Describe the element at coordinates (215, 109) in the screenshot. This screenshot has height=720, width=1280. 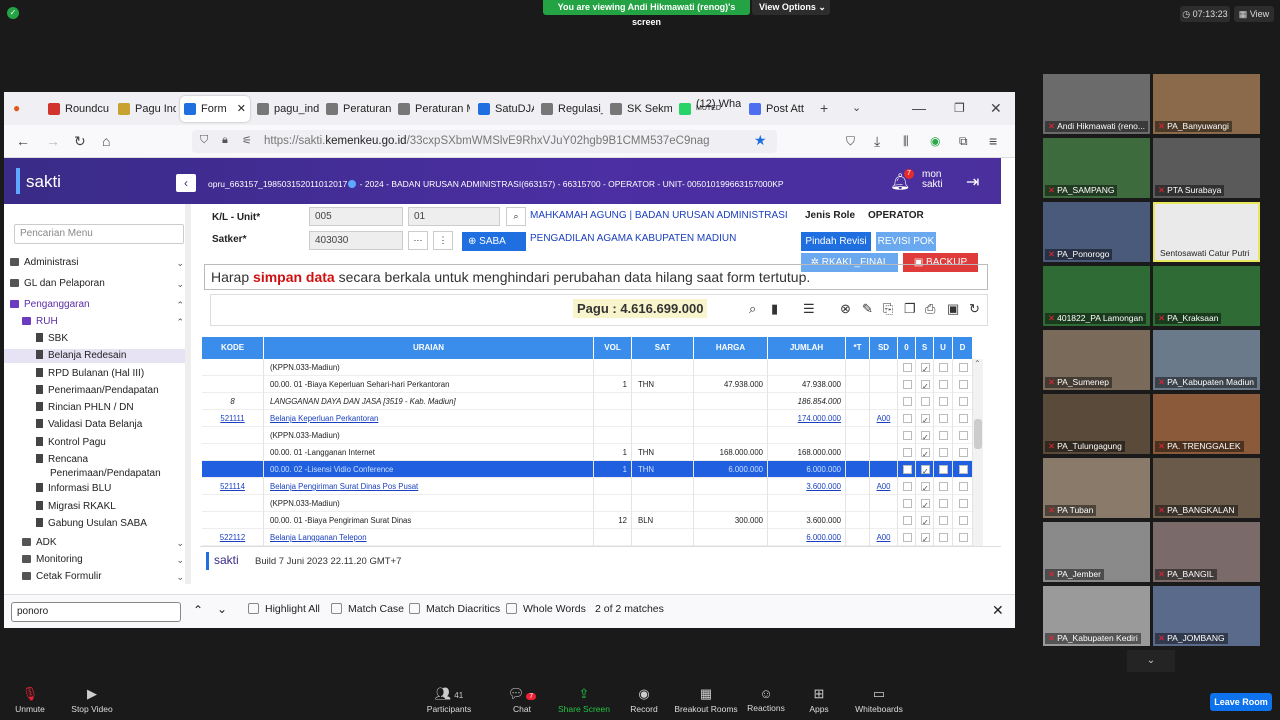
I see `tab-2: Form ✕` at that location.